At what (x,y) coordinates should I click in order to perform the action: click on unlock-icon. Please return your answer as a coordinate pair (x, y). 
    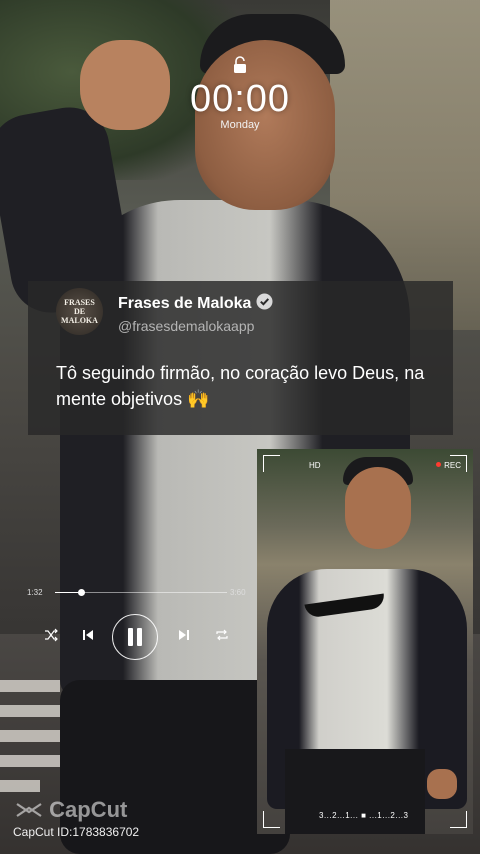
    Looking at the image, I should click on (240, 65).